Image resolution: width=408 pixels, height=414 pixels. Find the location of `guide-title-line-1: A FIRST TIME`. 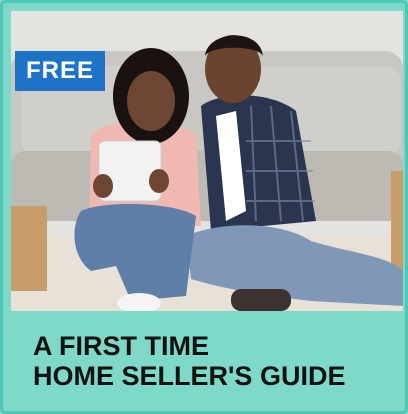

guide-title-line-1: A FIRST TIME is located at coordinates (121, 346).